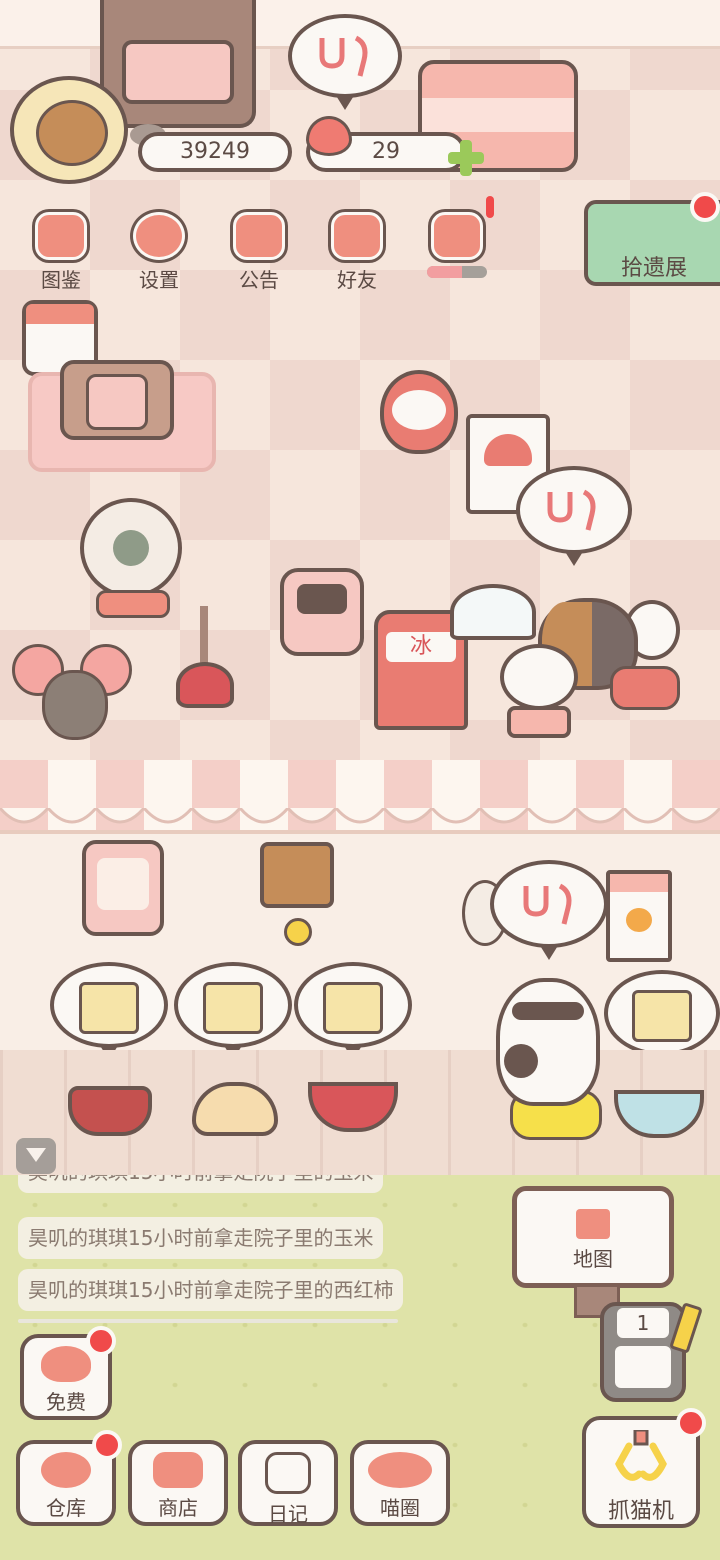  Describe the element at coordinates (159, 280) in the screenshot. I see `top-menu-label: 设置` at that location.